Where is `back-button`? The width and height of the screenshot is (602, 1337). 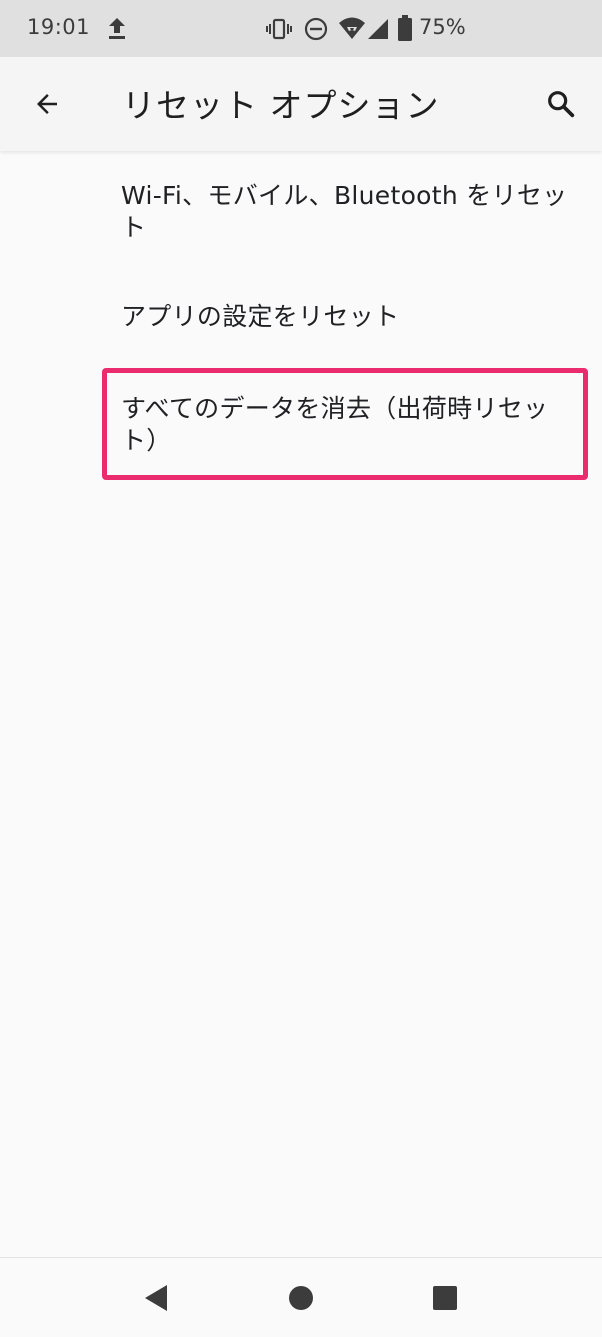 back-button is located at coordinates (47, 104).